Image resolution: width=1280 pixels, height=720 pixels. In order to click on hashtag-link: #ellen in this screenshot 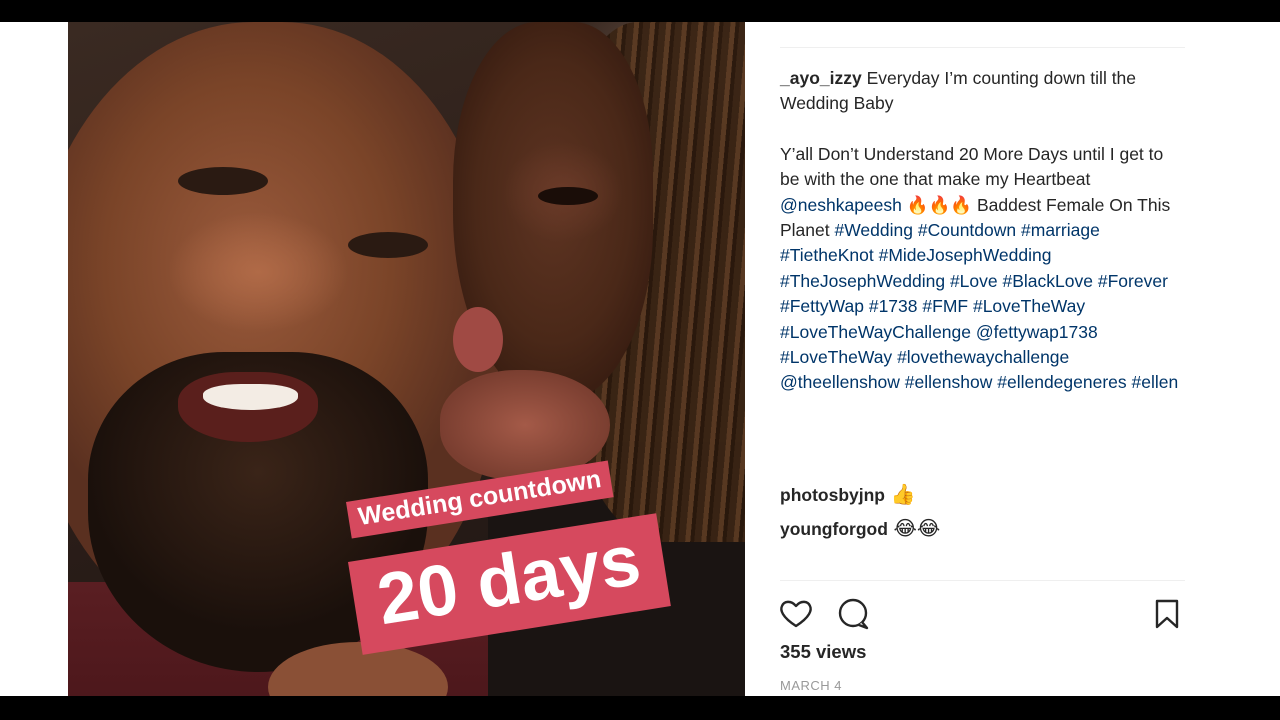, I will do `click(1155, 382)`.